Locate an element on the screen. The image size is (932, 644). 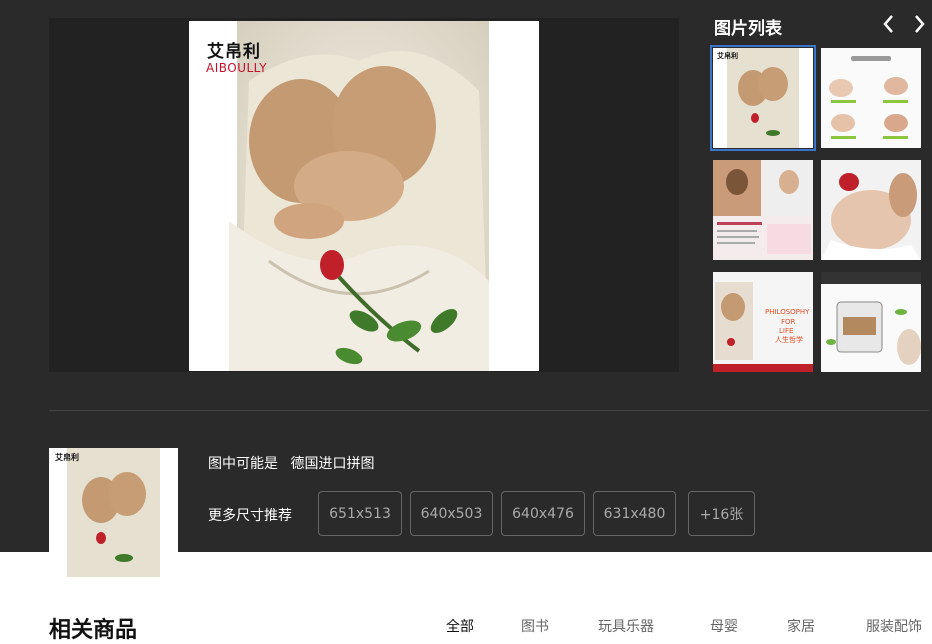
svg-text: PHILOSOPHY is located at coordinates (787, 312).